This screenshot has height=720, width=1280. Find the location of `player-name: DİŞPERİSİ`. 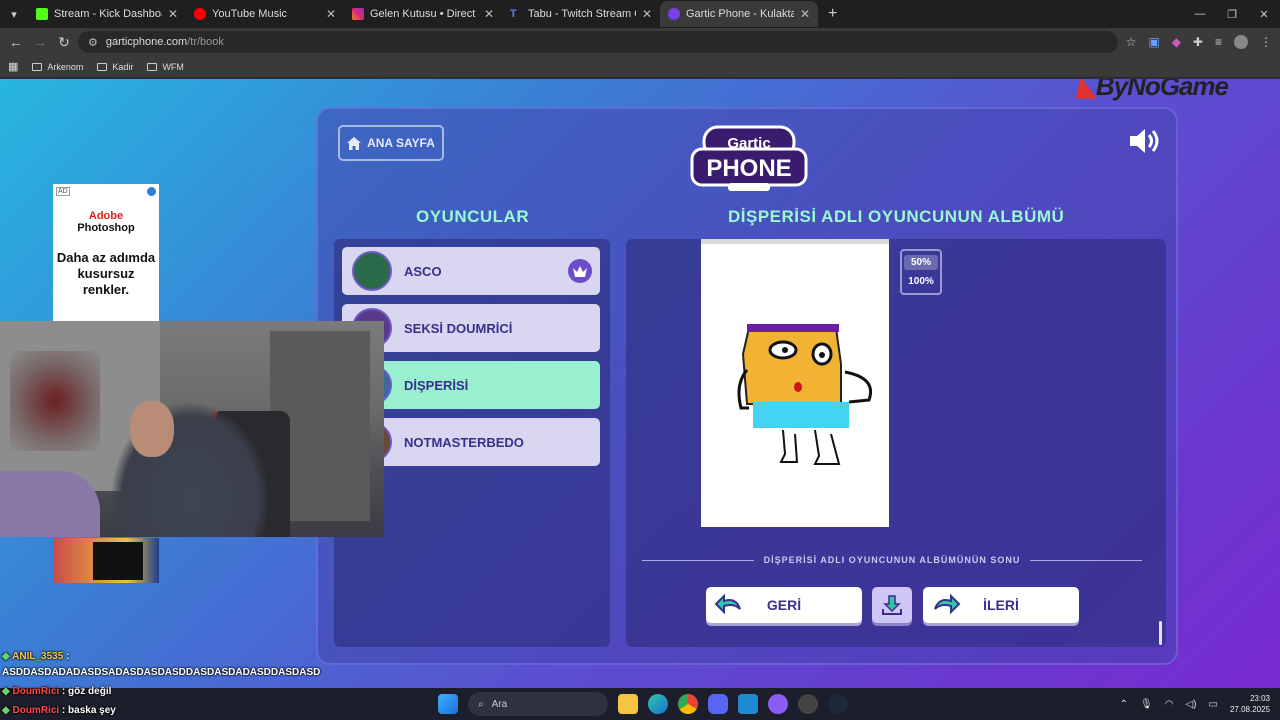

player-name: DİŞPERİSİ is located at coordinates (436, 385).